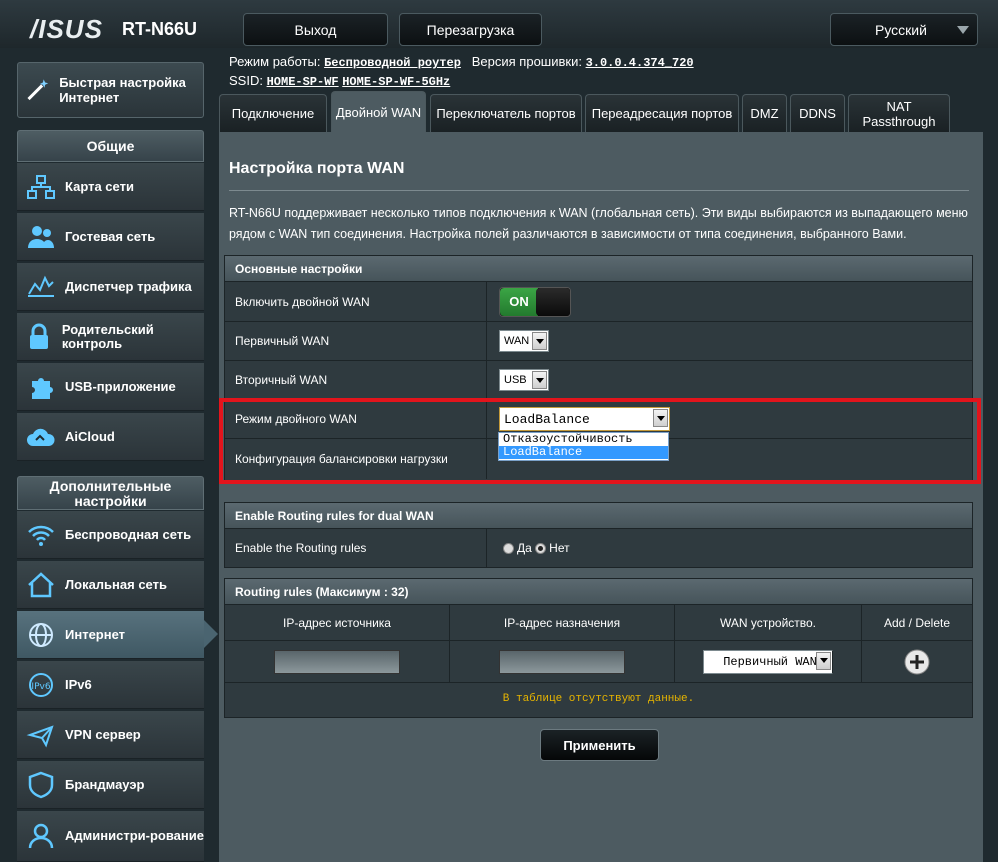  Describe the element at coordinates (95, 634) in the screenshot. I see `sidebar-item-label: Интернет` at that location.